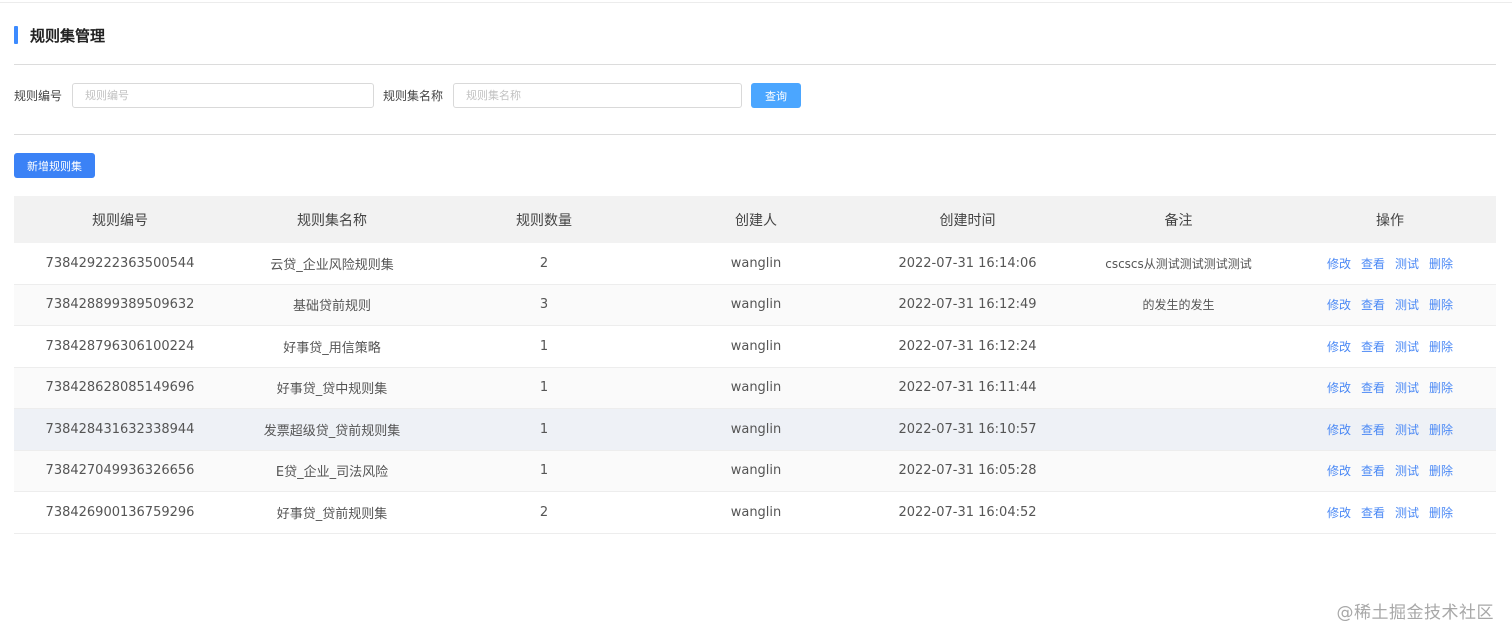 The image size is (1512, 639). I want to click on cell-rule-id: 738428628085149696, so click(120, 388).